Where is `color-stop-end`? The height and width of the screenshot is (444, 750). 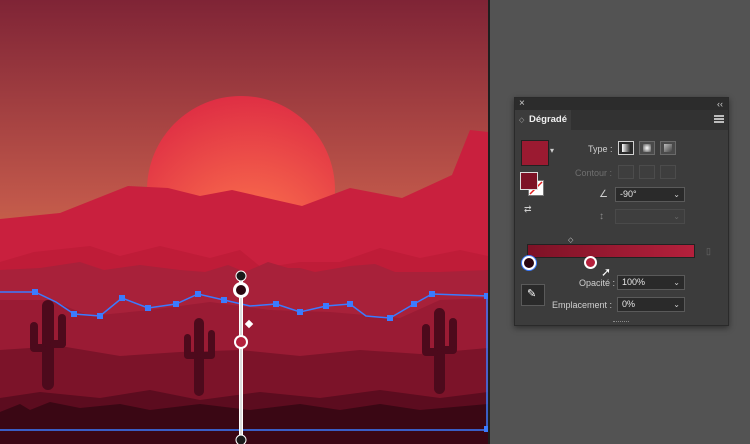 color-stop-end is located at coordinates (590, 262).